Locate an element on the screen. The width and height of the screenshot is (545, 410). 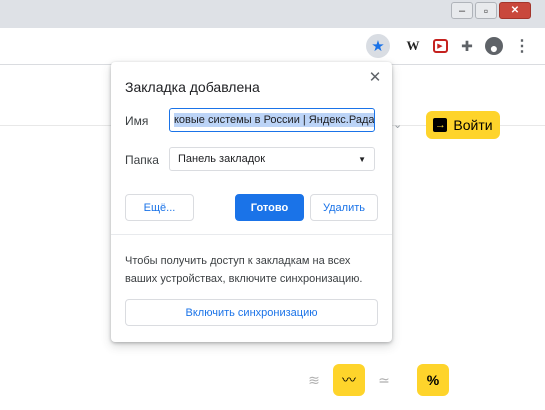
dialog-close-button: ✕ is located at coordinates (375, 77).